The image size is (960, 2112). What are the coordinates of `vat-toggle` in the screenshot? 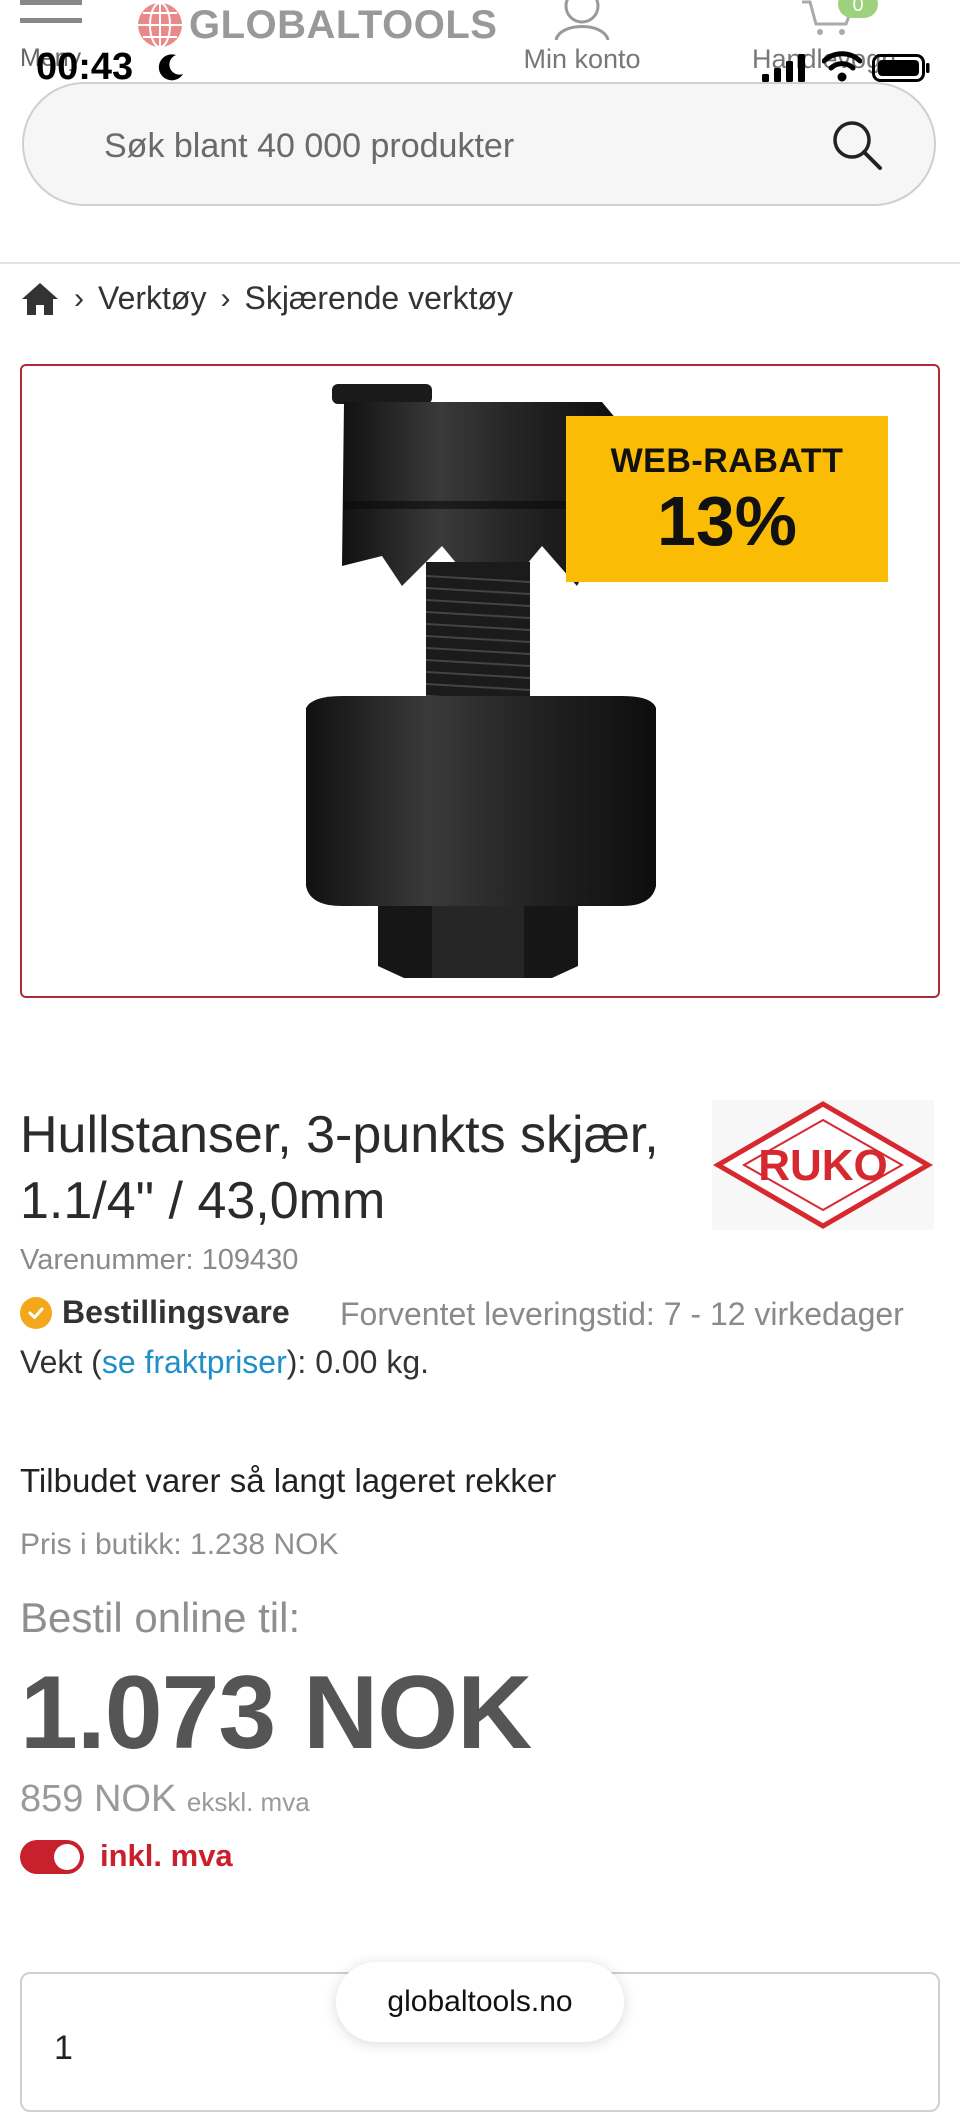 It's located at (52, 1857).